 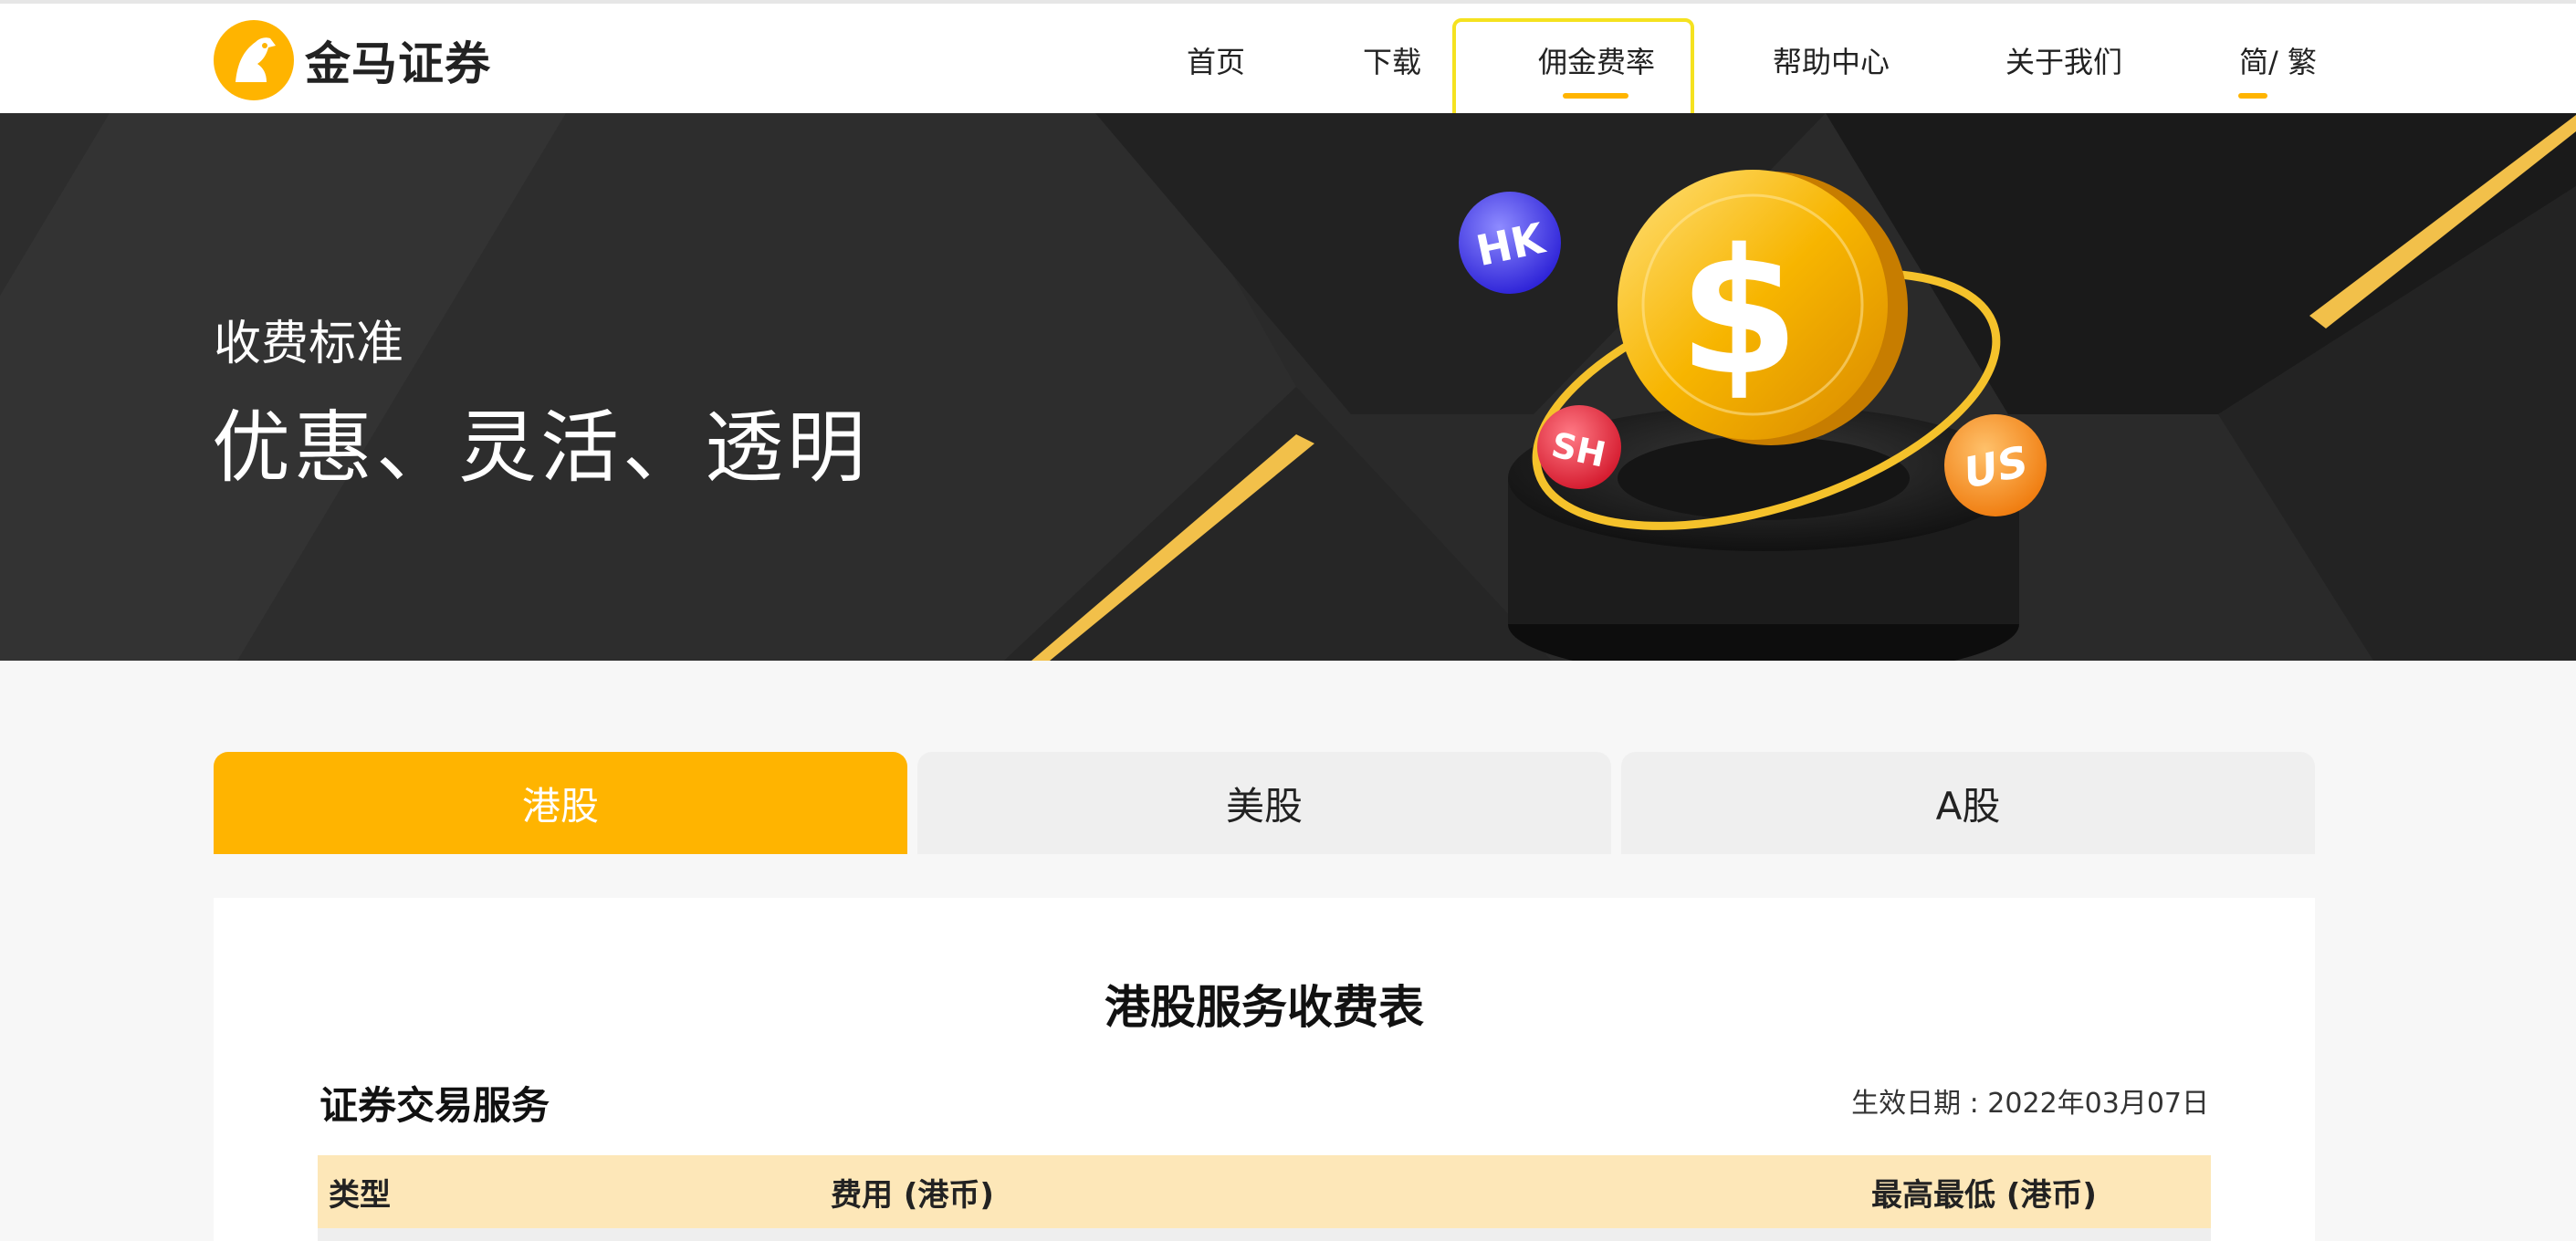 I want to click on column-header-fee: 费用 (港币), so click(x=913, y=1195).